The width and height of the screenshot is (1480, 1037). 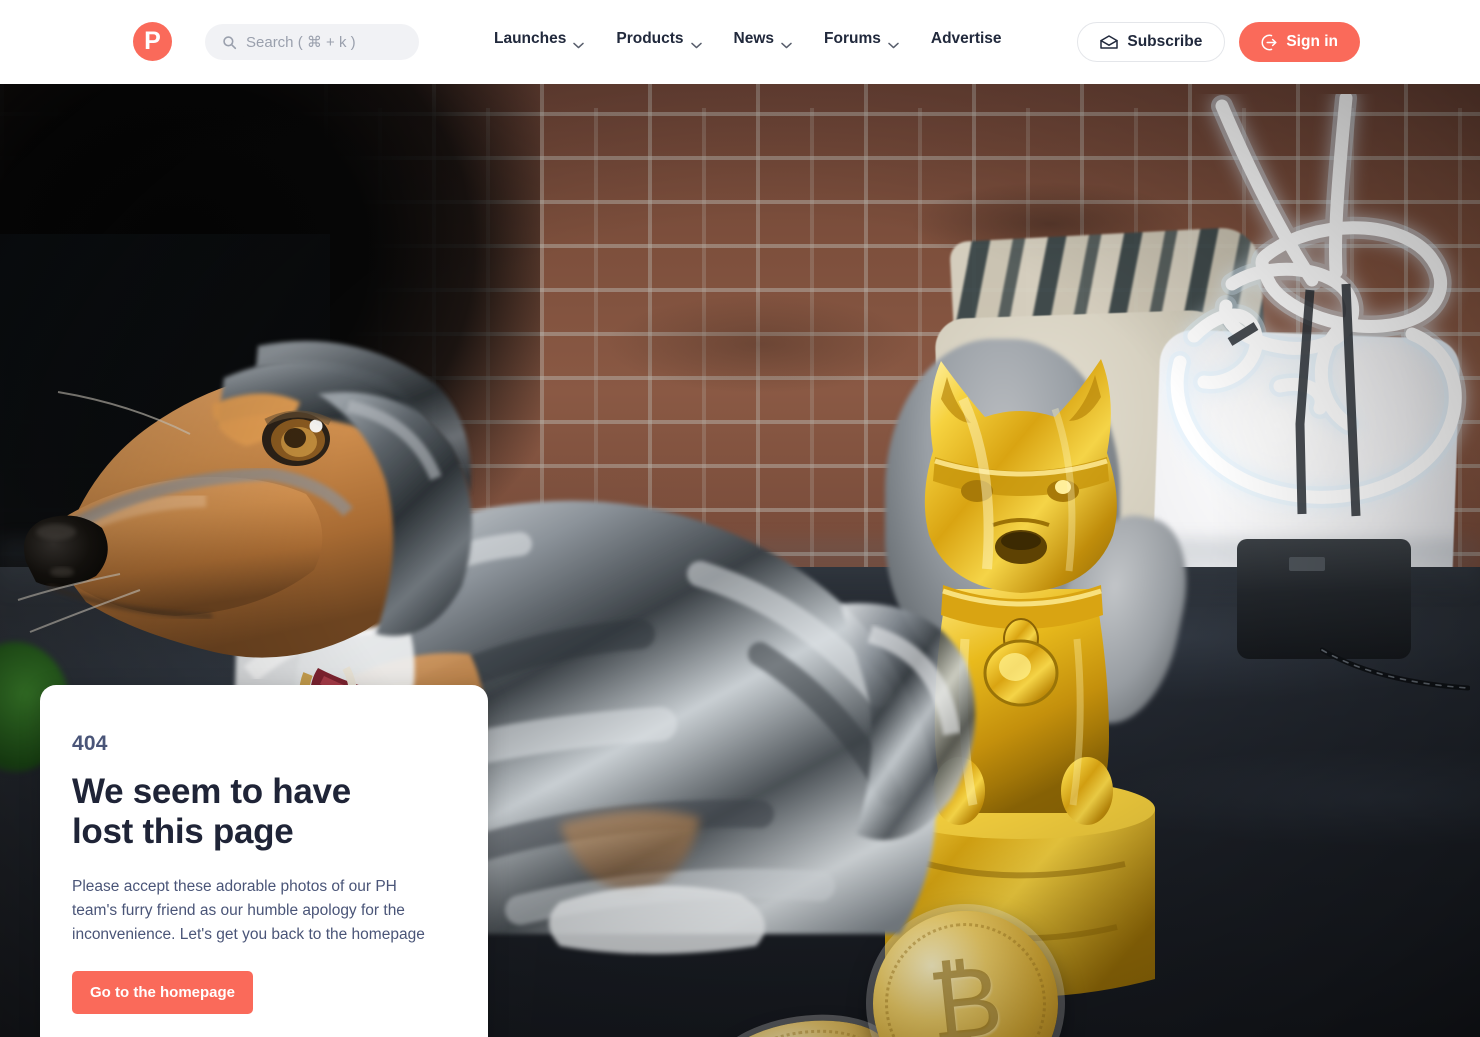 What do you see at coordinates (1109, 42) in the screenshot?
I see `mail-open-icon` at bounding box center [1109, 42].